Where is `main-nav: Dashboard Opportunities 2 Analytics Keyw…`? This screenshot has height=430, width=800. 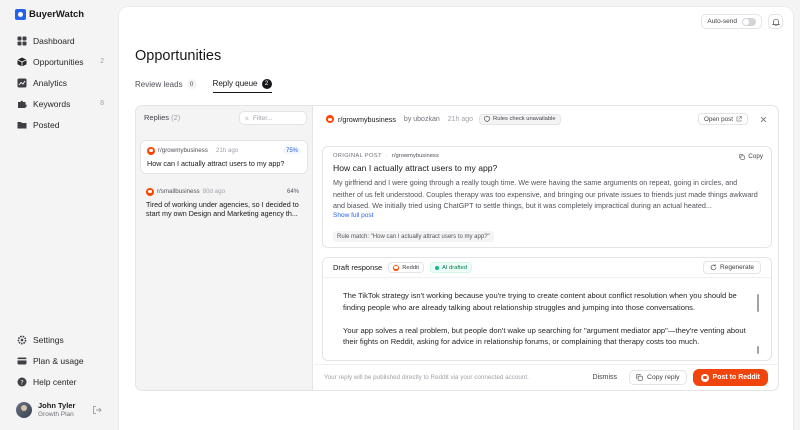
main-nav: Dashboard Opportunities 2 Analytics Keyw… is located at coordinates (60, 82).